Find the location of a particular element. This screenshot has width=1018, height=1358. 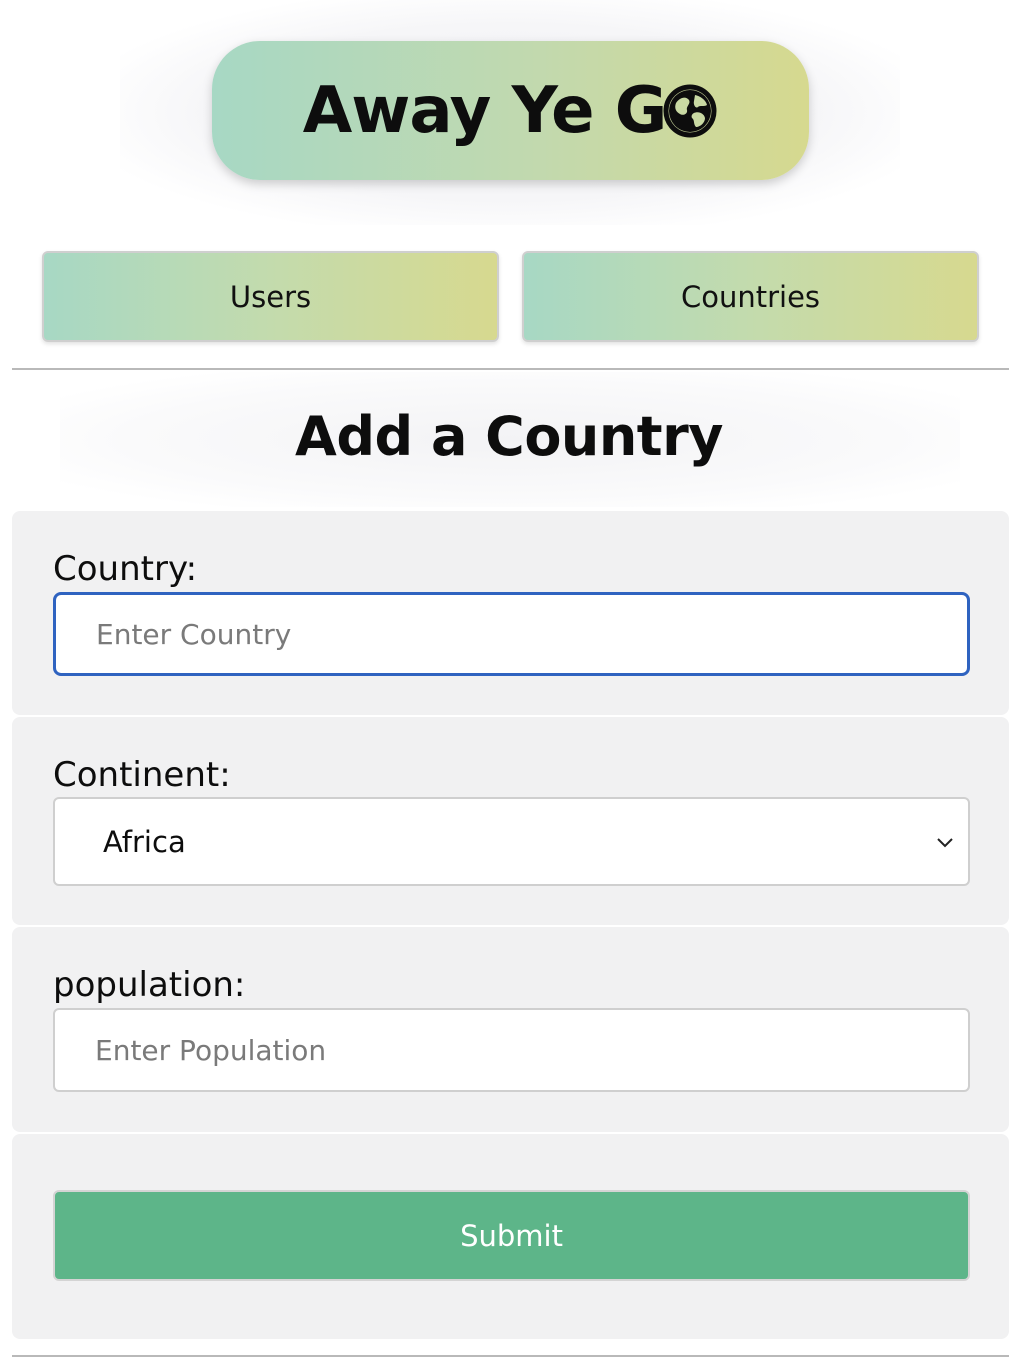

logo-wordmark: Away Ye G is located at coordinates (511, 111).